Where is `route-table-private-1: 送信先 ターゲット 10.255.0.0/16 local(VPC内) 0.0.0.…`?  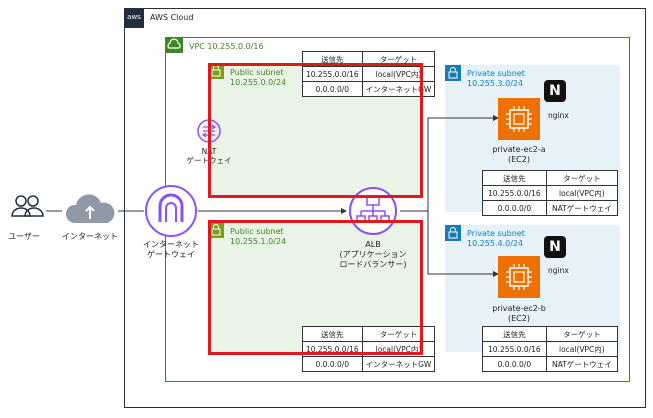
route-table-private-1: 送信先 ターゲット 10.255.0.0/16 local(VPC内) 0.0.0.… is located at coordinates (550, 193).